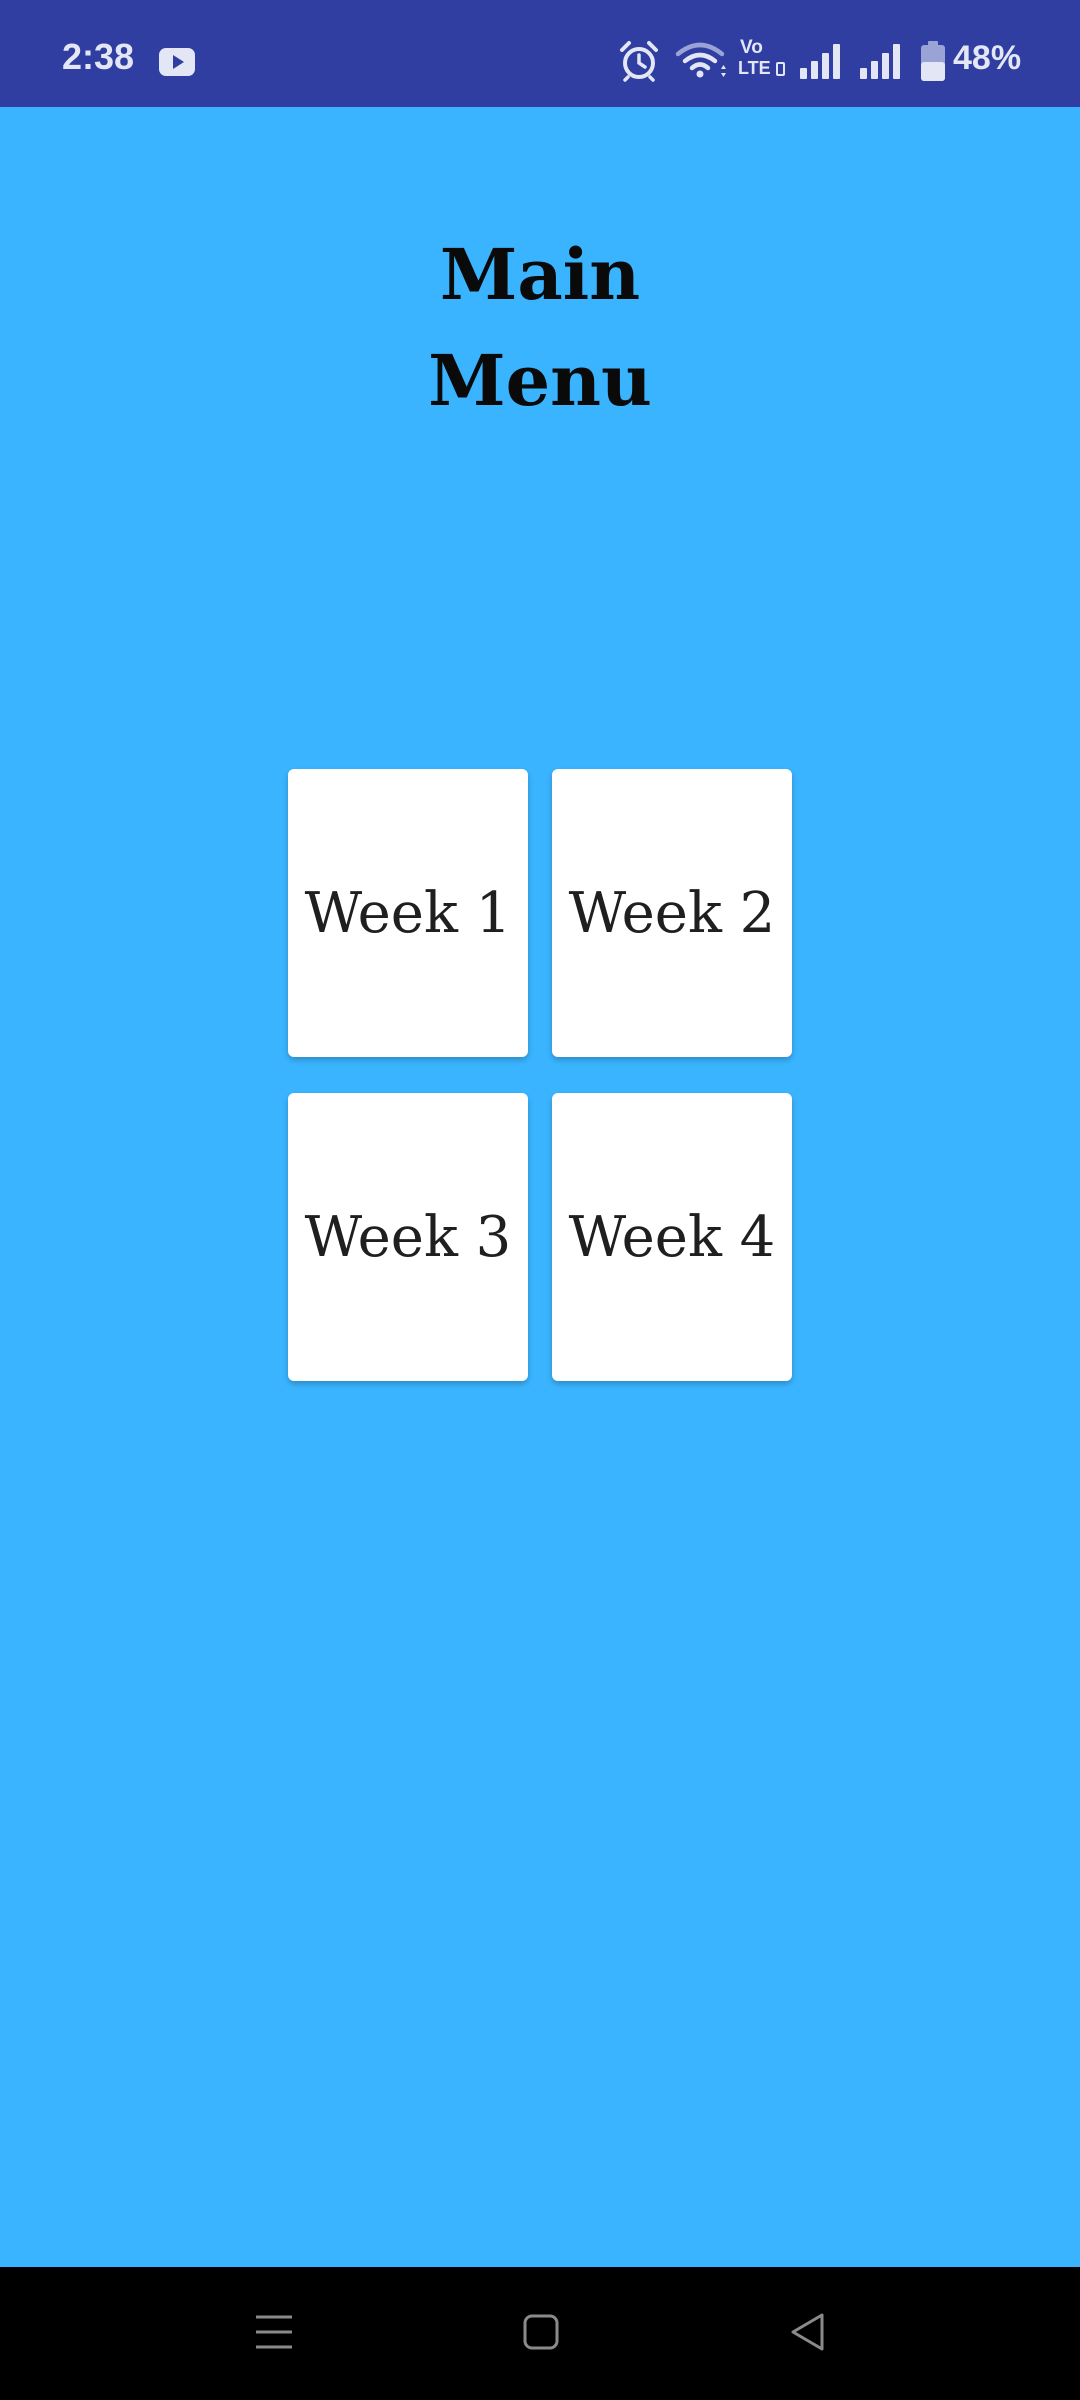  I want to click on week-3-card: Week 3, so click(408, 1237).